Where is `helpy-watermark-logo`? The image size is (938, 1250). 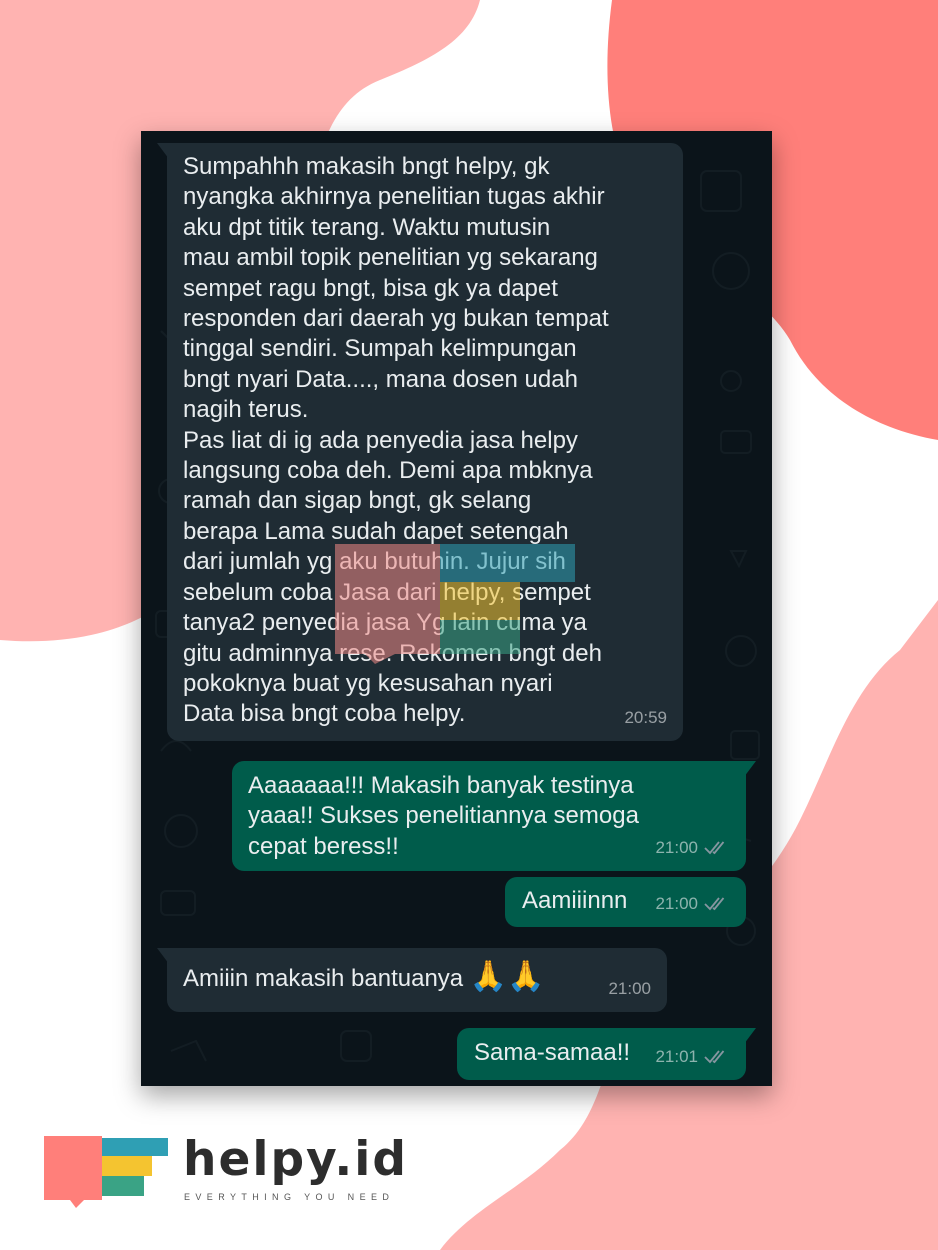 helpy-watermark-logo is located at coordinates (455, 604).